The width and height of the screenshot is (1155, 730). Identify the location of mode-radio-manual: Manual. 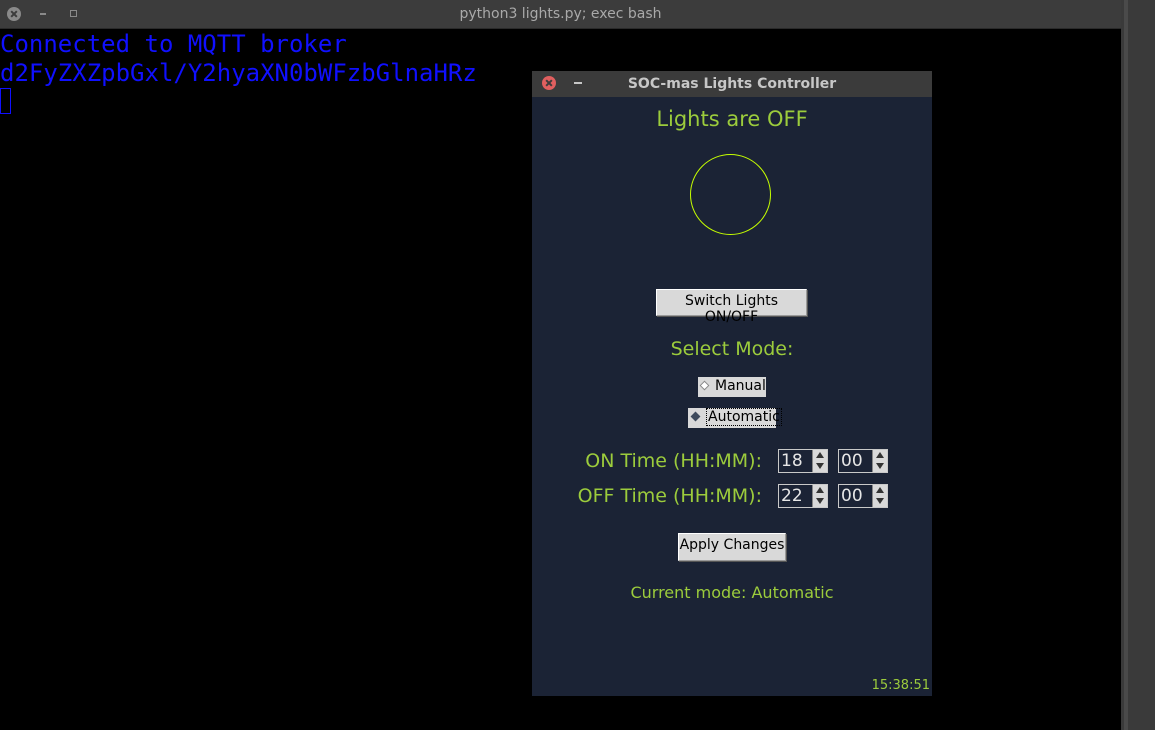
(732, 387).